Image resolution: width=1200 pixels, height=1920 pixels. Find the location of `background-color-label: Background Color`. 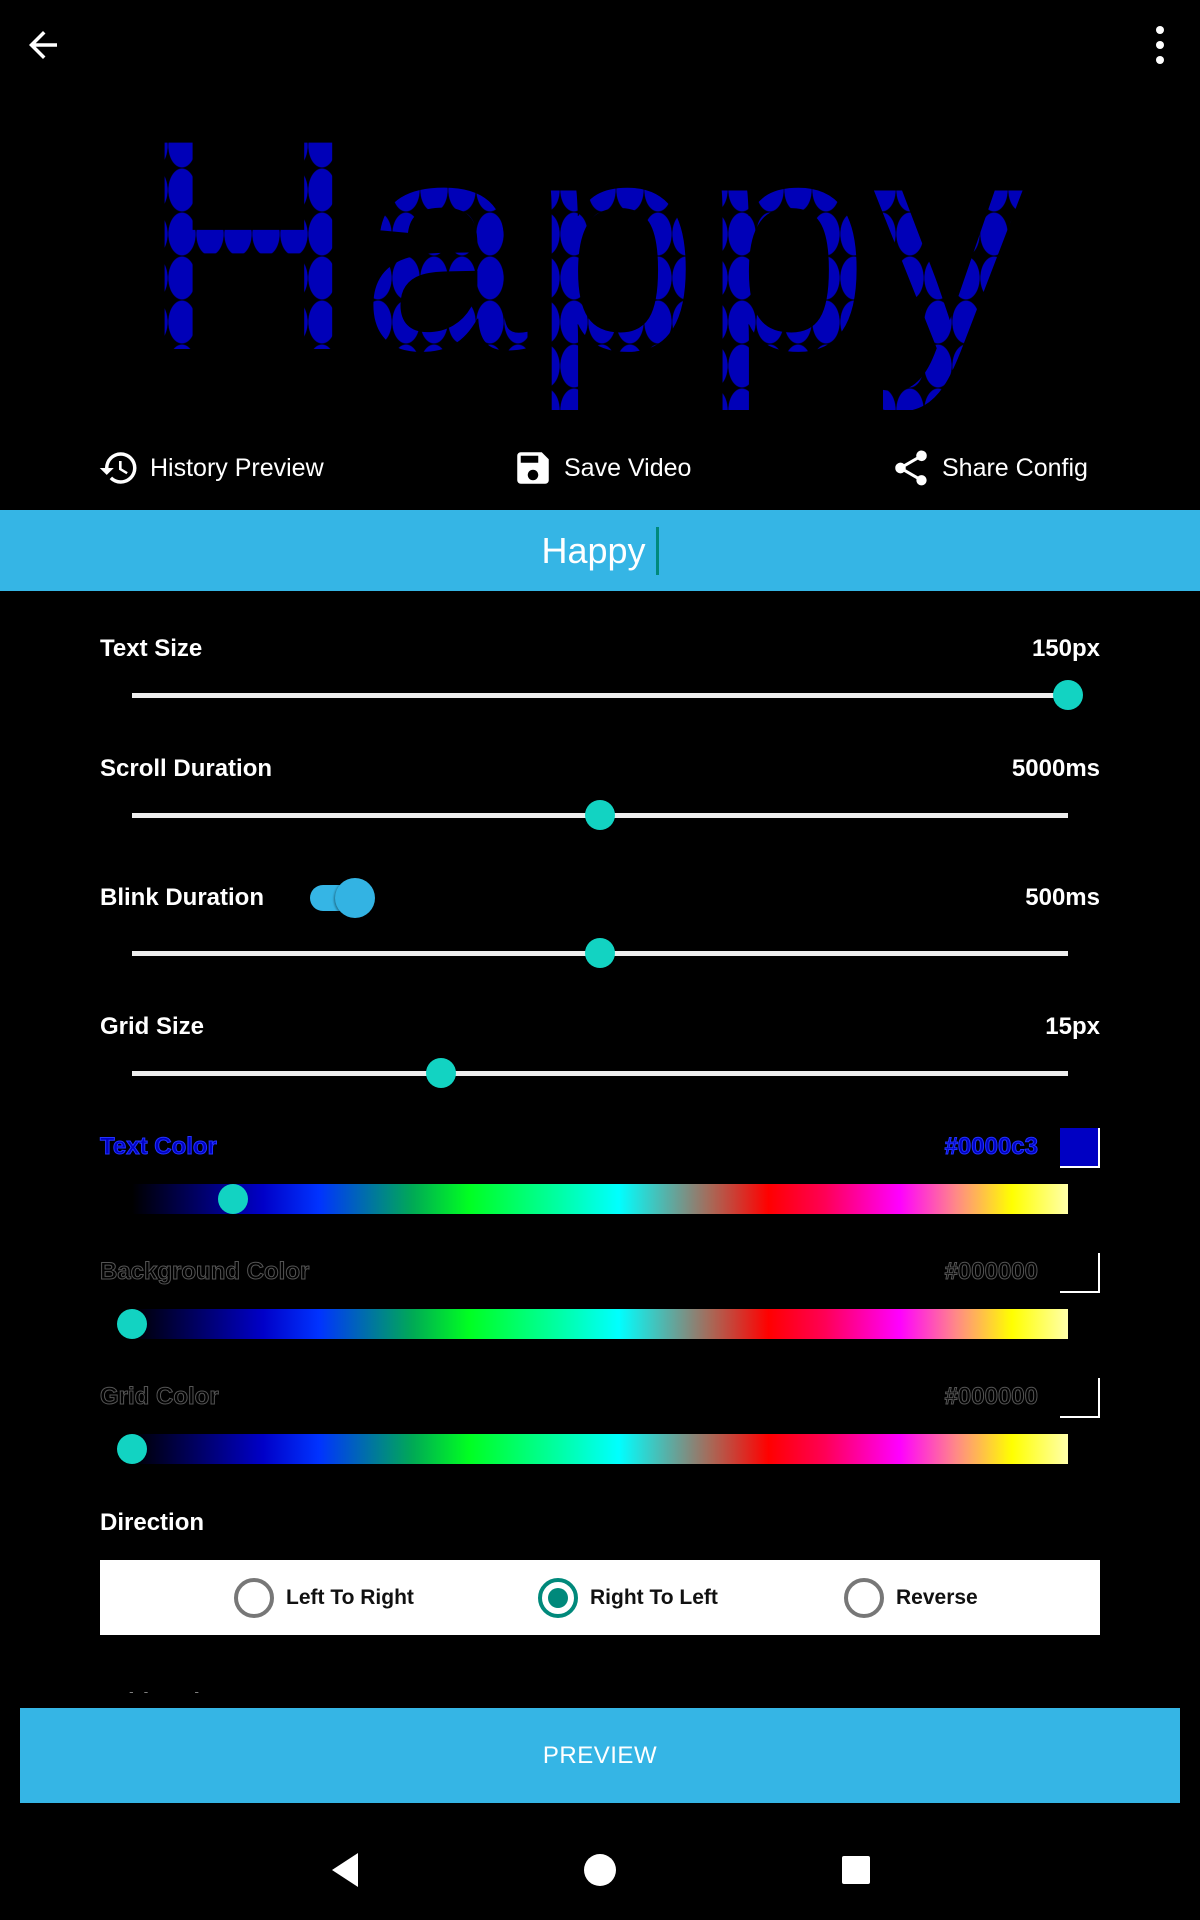

background-color-label: Background Color is located at coordinates (204, 1272).